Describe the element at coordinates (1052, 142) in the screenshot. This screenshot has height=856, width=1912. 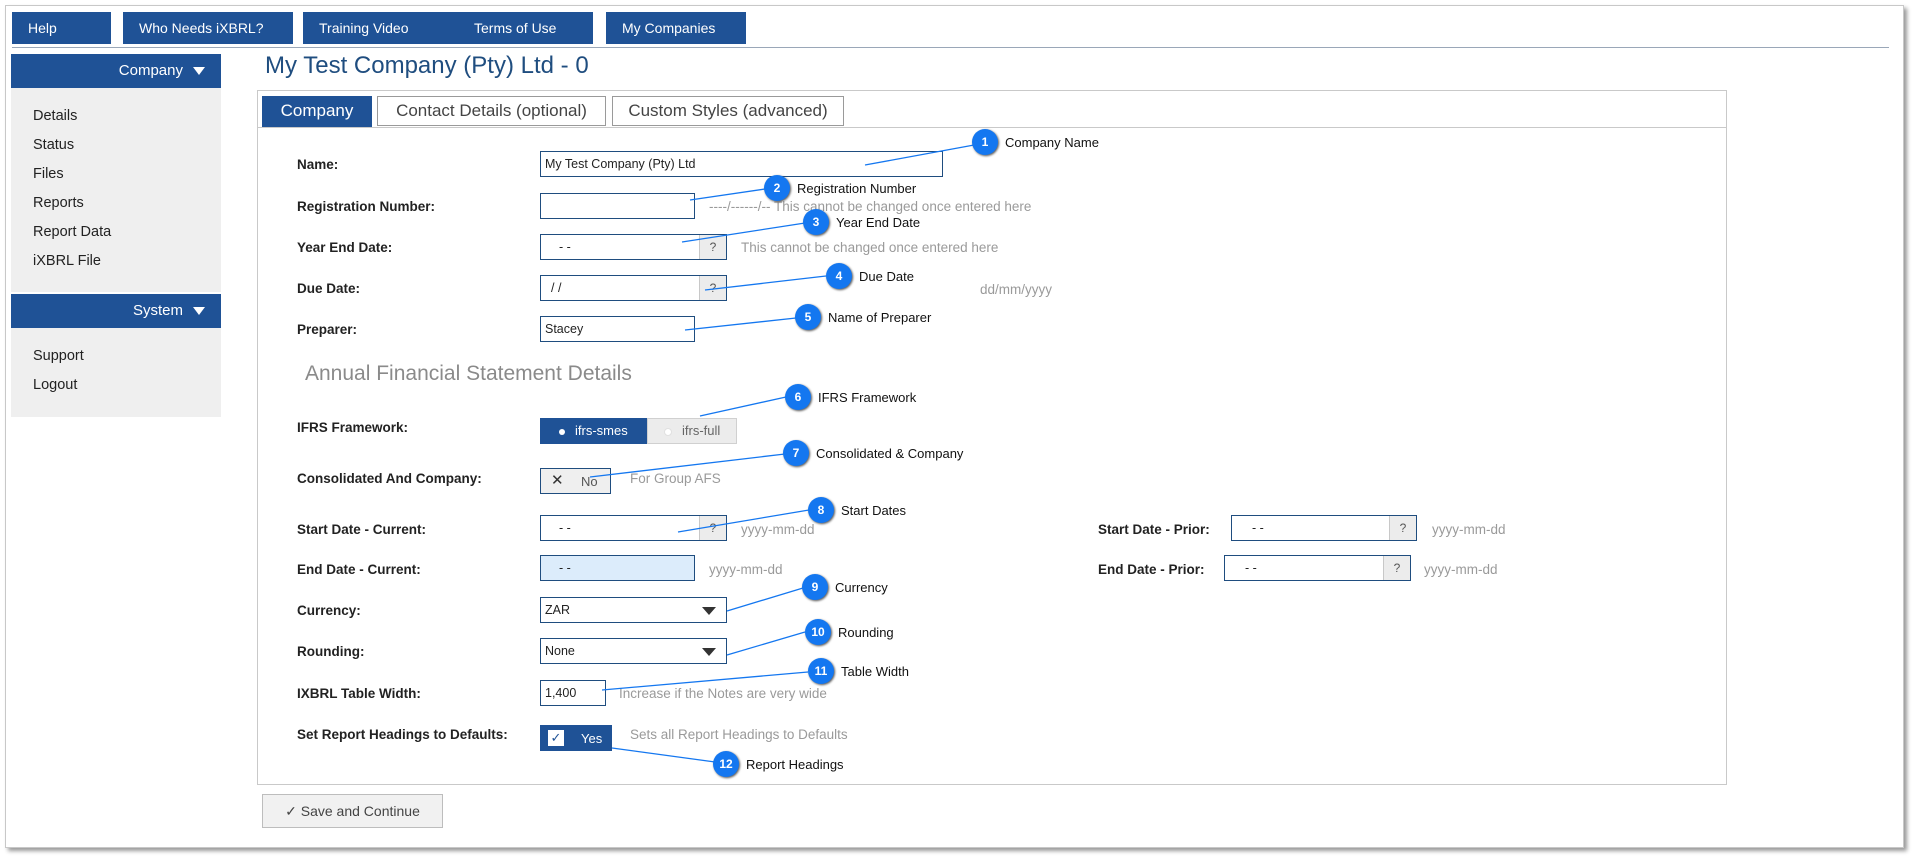
I see `callout-label-1: Company Name` at that location.